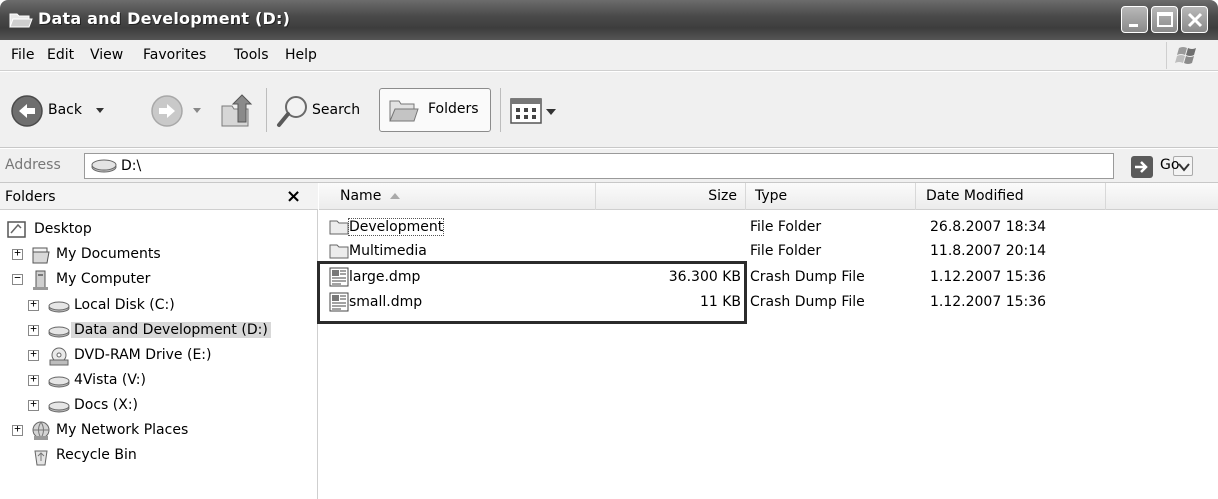  Describe the element at coordinates (185, 111) in the screenshot. I see `forward-button` at that location.